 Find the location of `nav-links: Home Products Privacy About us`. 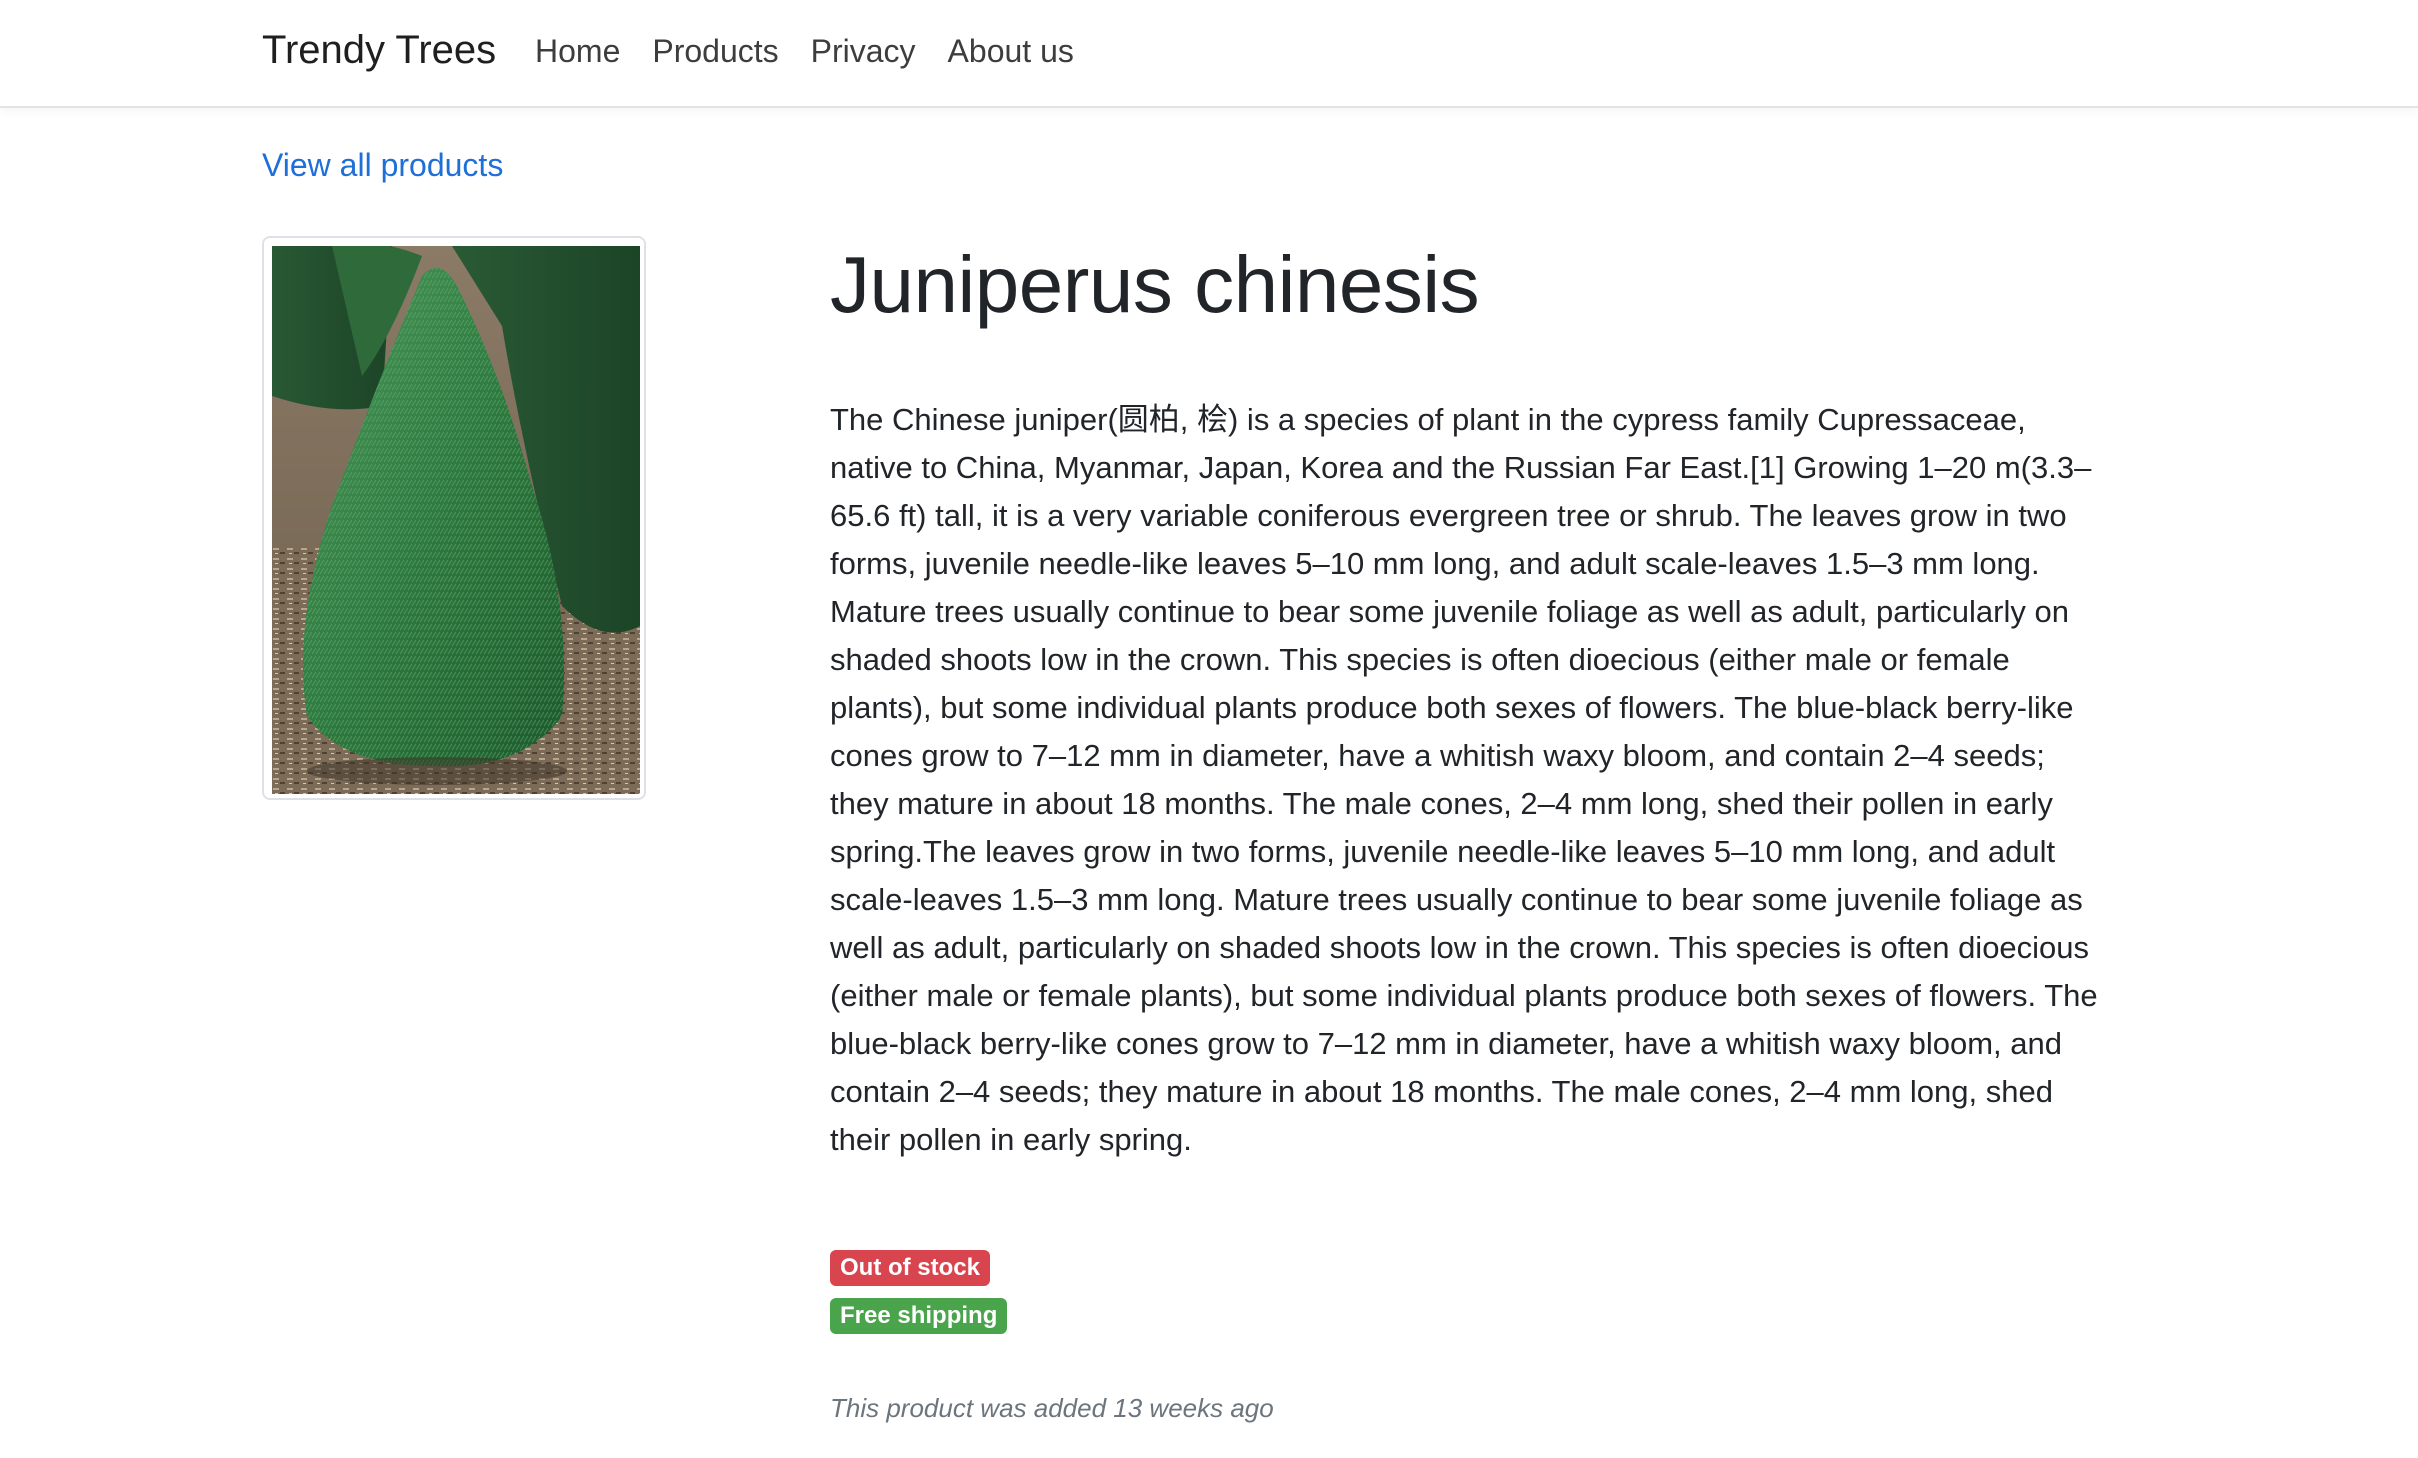

nav-links: Home Products Privacy About us is located at coordinates (820, 51).